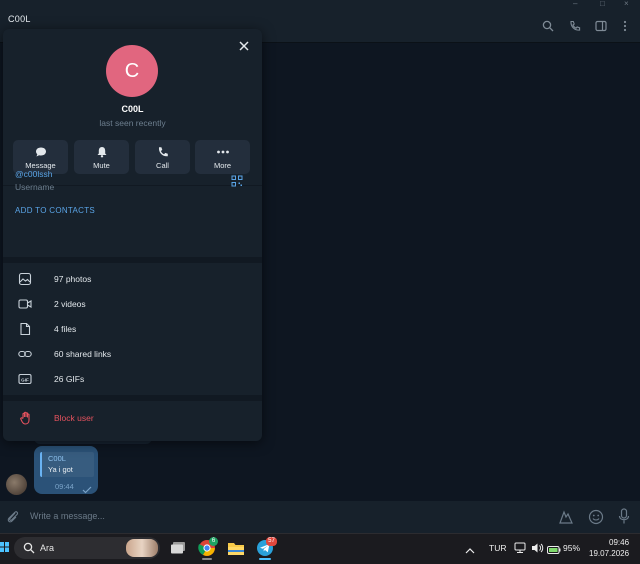  Describe the element at coordinates (222, 152) in the screenshot. I see `more-dots-icon` at that location.